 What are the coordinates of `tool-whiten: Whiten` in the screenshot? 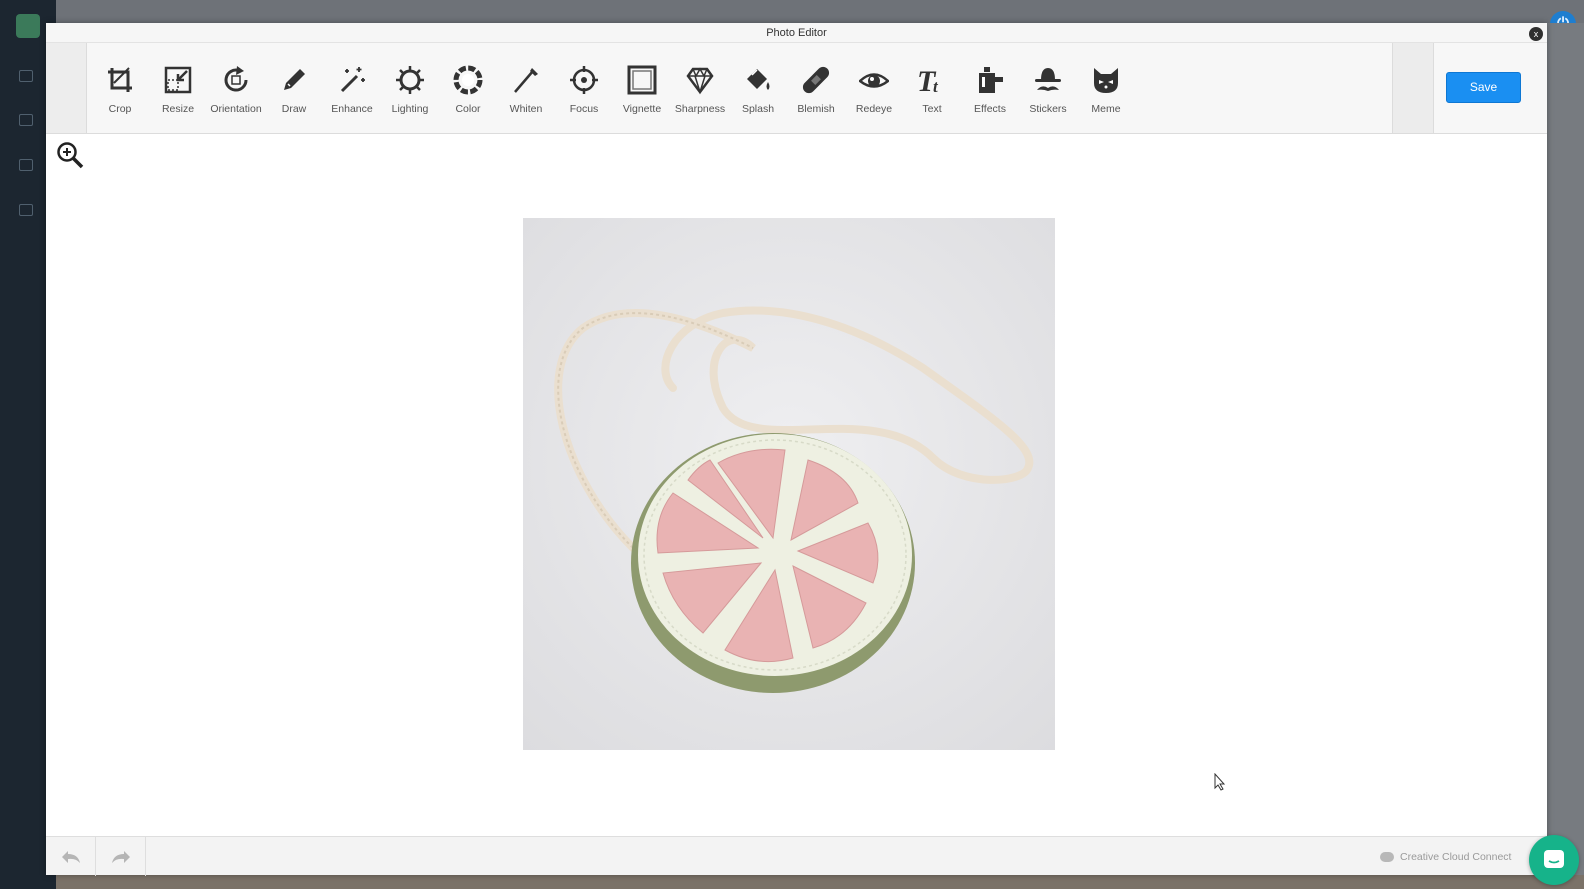 It's located at (526, 88).